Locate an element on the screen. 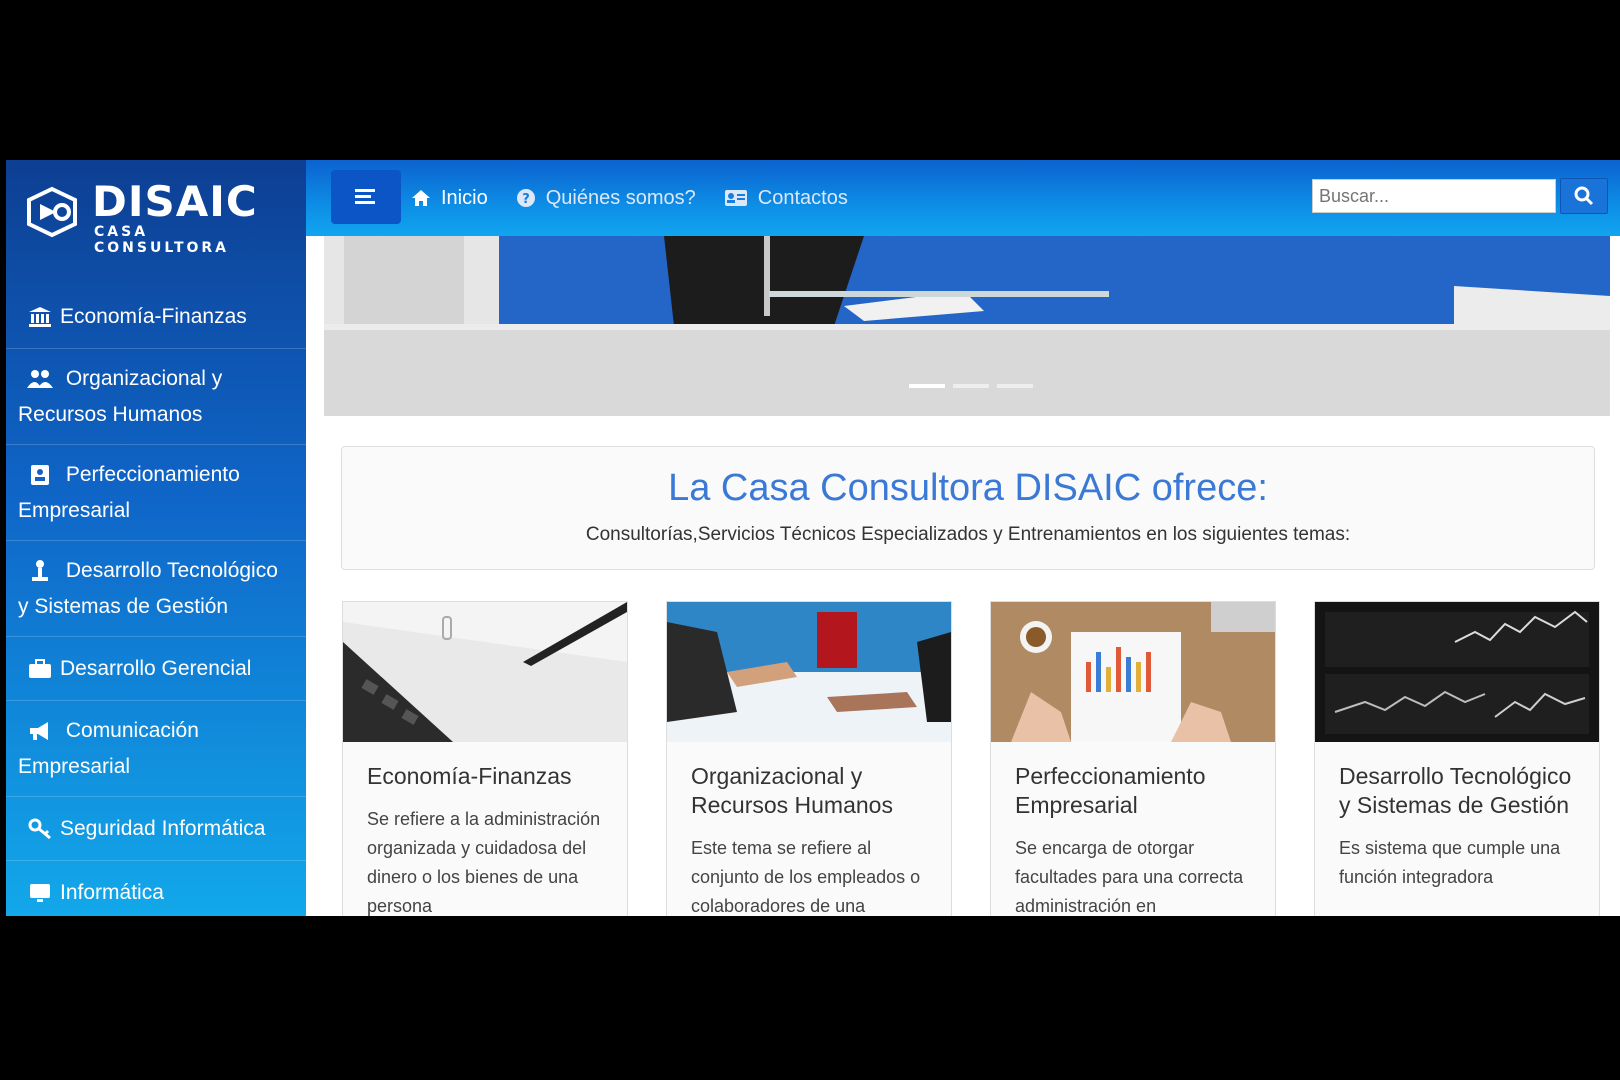  logo-mark-icon is located at coordinates (52, 212).